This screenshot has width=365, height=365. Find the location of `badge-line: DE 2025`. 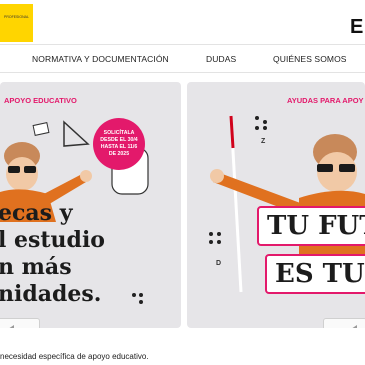

badge-line: DE 2025 is located at coordinates (119, 154).